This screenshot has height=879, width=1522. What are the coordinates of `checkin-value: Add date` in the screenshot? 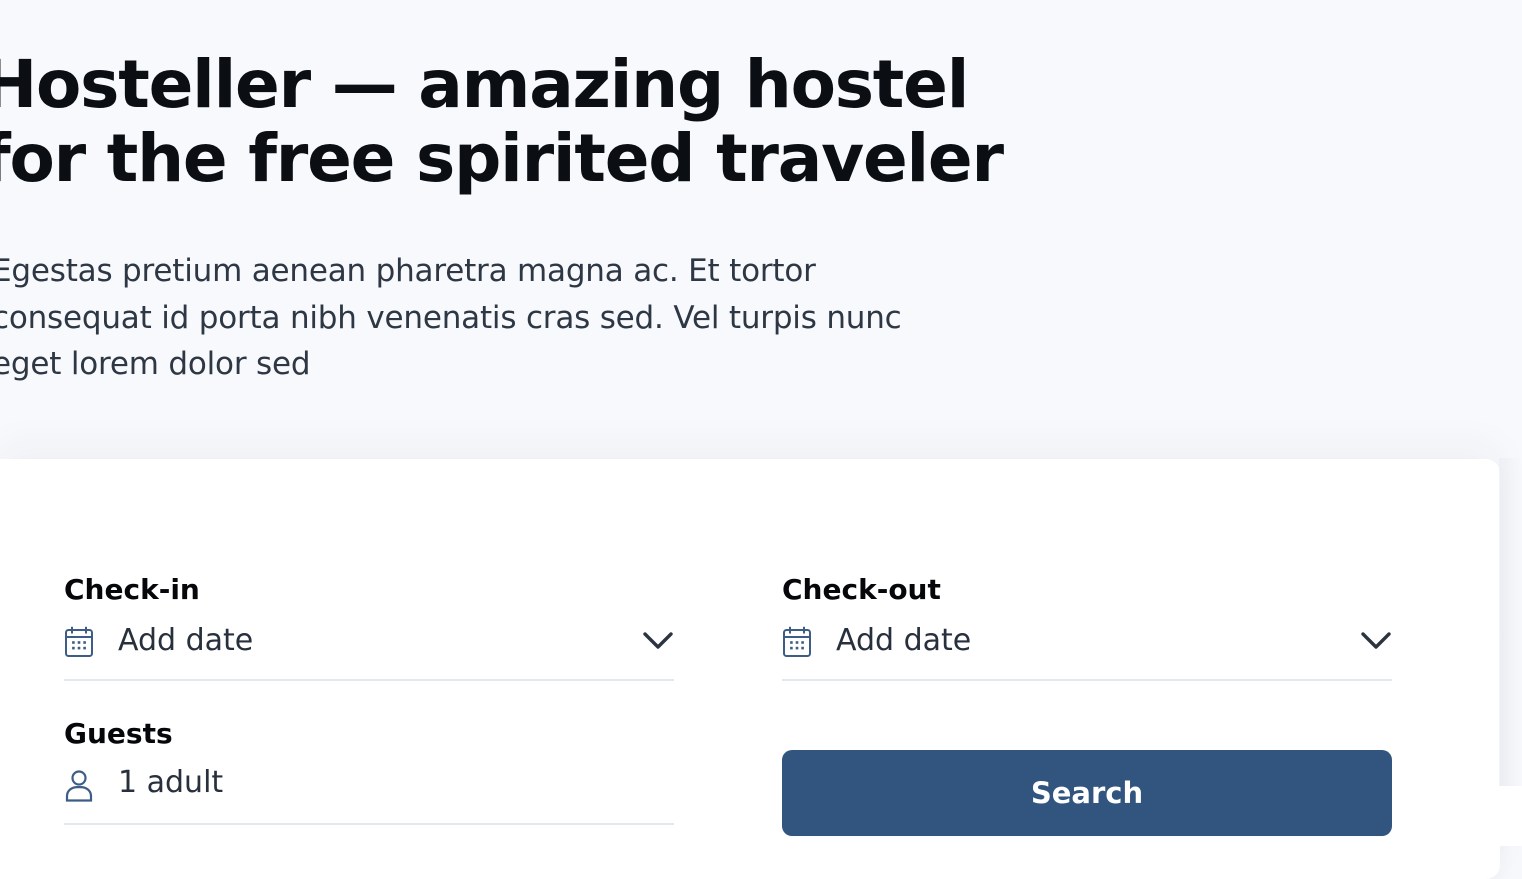 It's located at (186, 640).